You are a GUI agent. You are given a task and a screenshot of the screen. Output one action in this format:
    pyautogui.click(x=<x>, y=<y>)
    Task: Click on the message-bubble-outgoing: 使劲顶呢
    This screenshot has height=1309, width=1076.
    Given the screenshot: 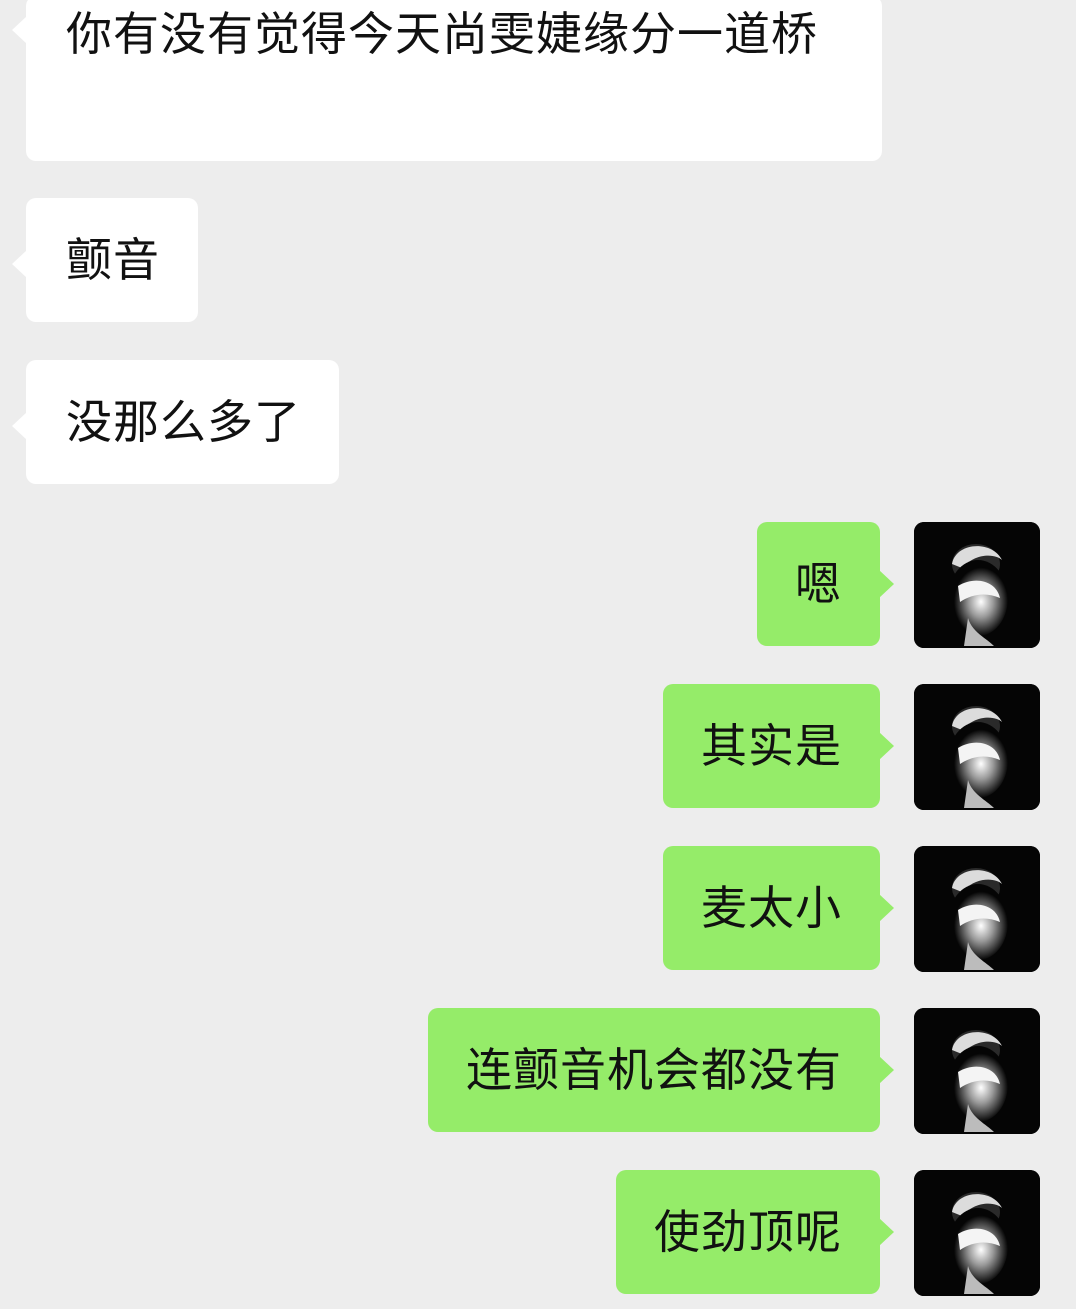 What is the action you would take?
    pyautogui.click(x=755, y=1232)
    